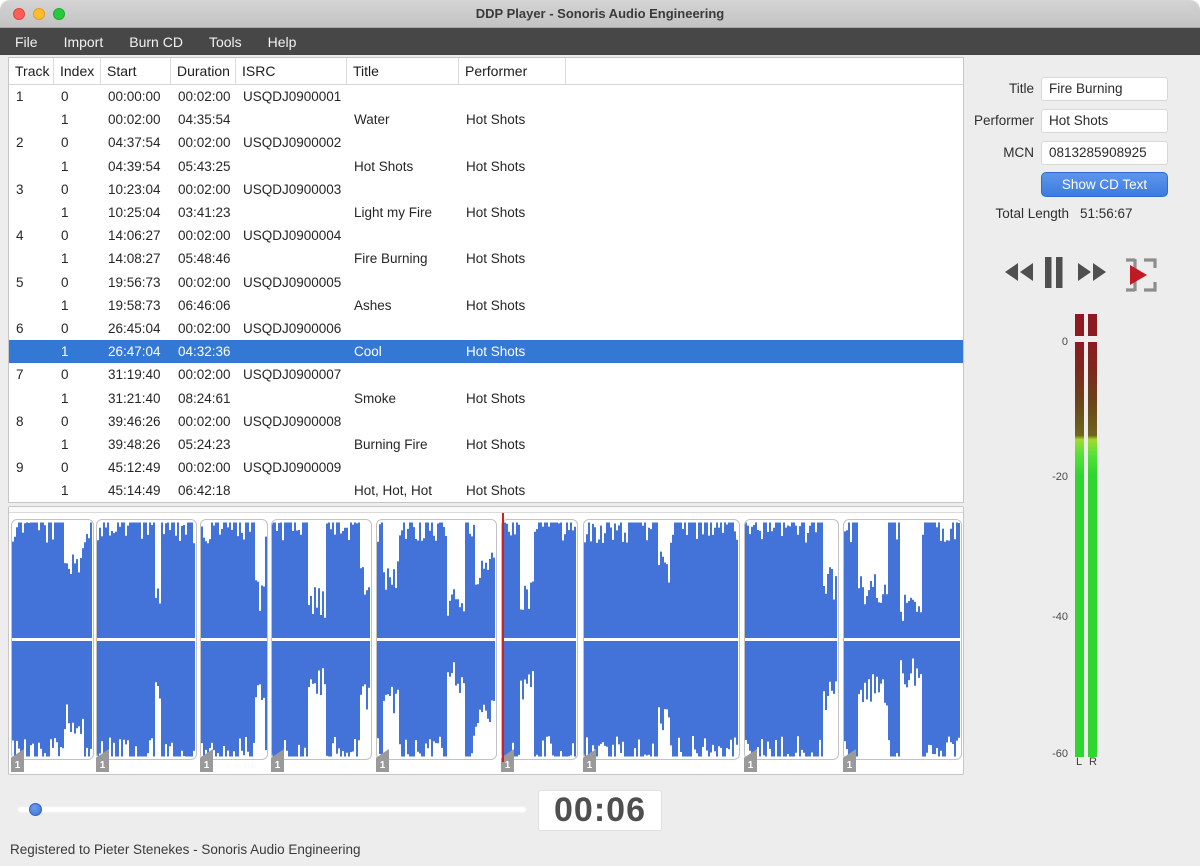 The image size is (1200, 866). I want to click on table-row: 5 0 19:56:73 00:02:00 USQDJ0900005, so click(486, 282).